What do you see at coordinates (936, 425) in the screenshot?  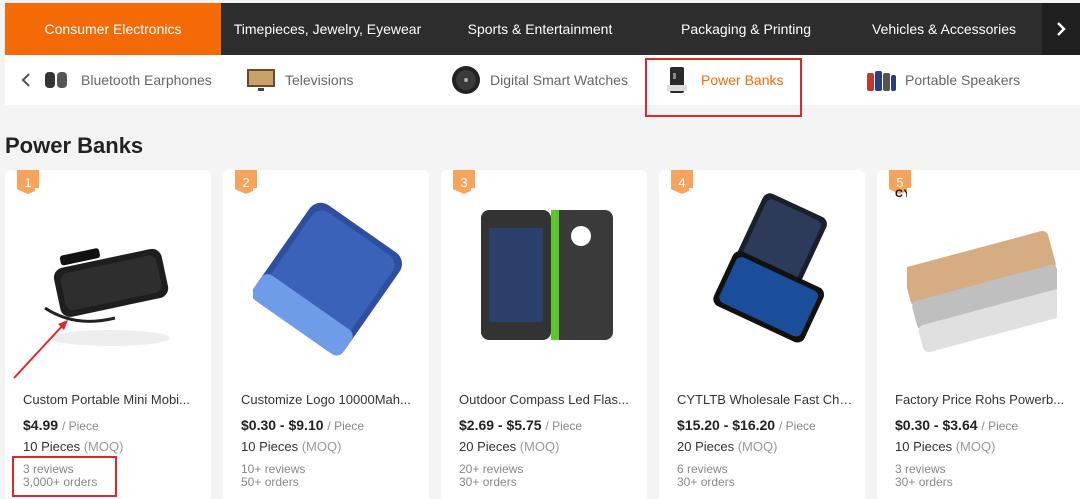 I see `price-value: $0.30 - $3.64` at bounding box center [936, 425].